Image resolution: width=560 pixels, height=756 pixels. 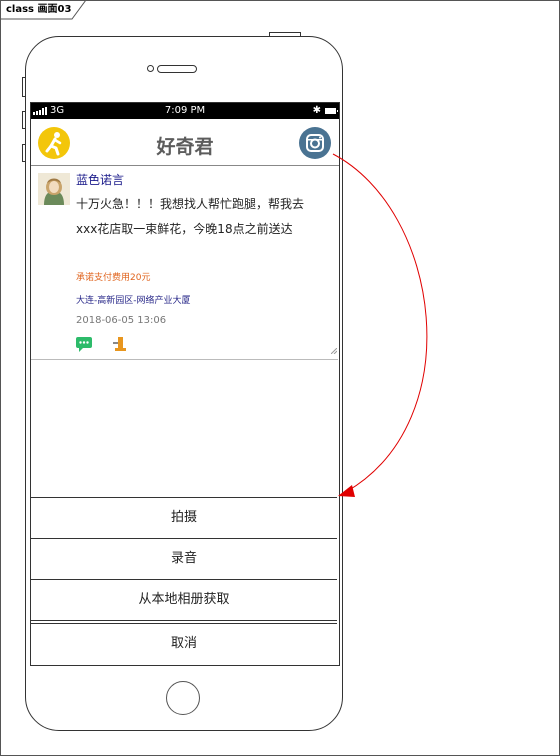 What do you see at coordinates (39, 9) in the screenshot?
I see `frame-label: class 画面03` at bounding box center [39, 9].